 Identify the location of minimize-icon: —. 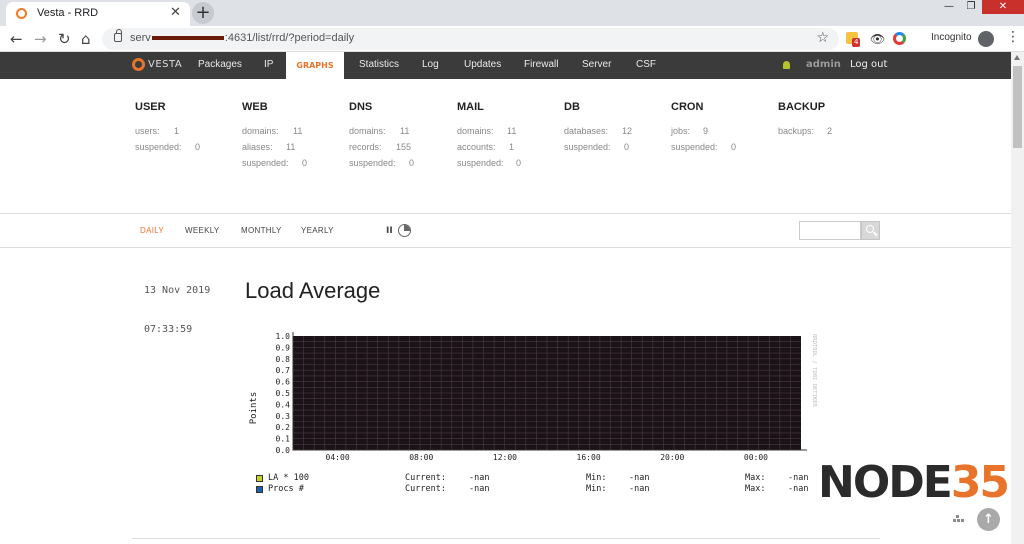
(949, 7).